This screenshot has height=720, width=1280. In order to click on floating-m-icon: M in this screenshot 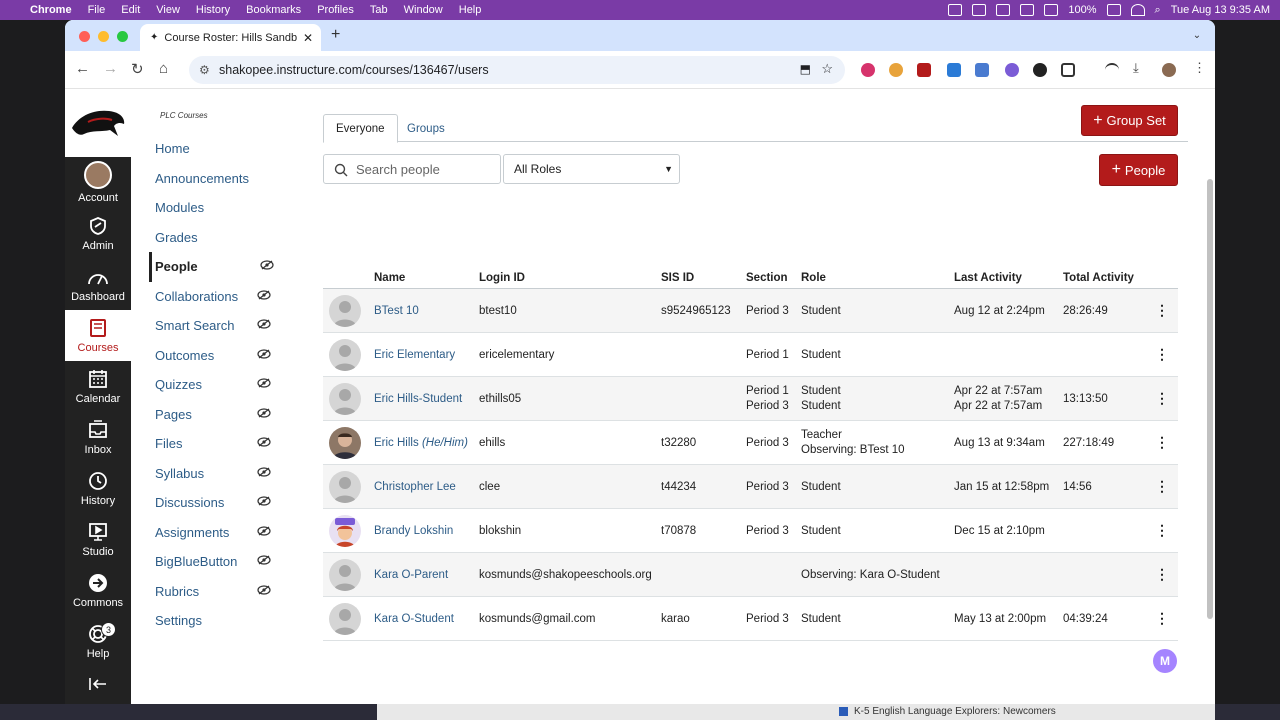, I will do `click(1165, 661)`.